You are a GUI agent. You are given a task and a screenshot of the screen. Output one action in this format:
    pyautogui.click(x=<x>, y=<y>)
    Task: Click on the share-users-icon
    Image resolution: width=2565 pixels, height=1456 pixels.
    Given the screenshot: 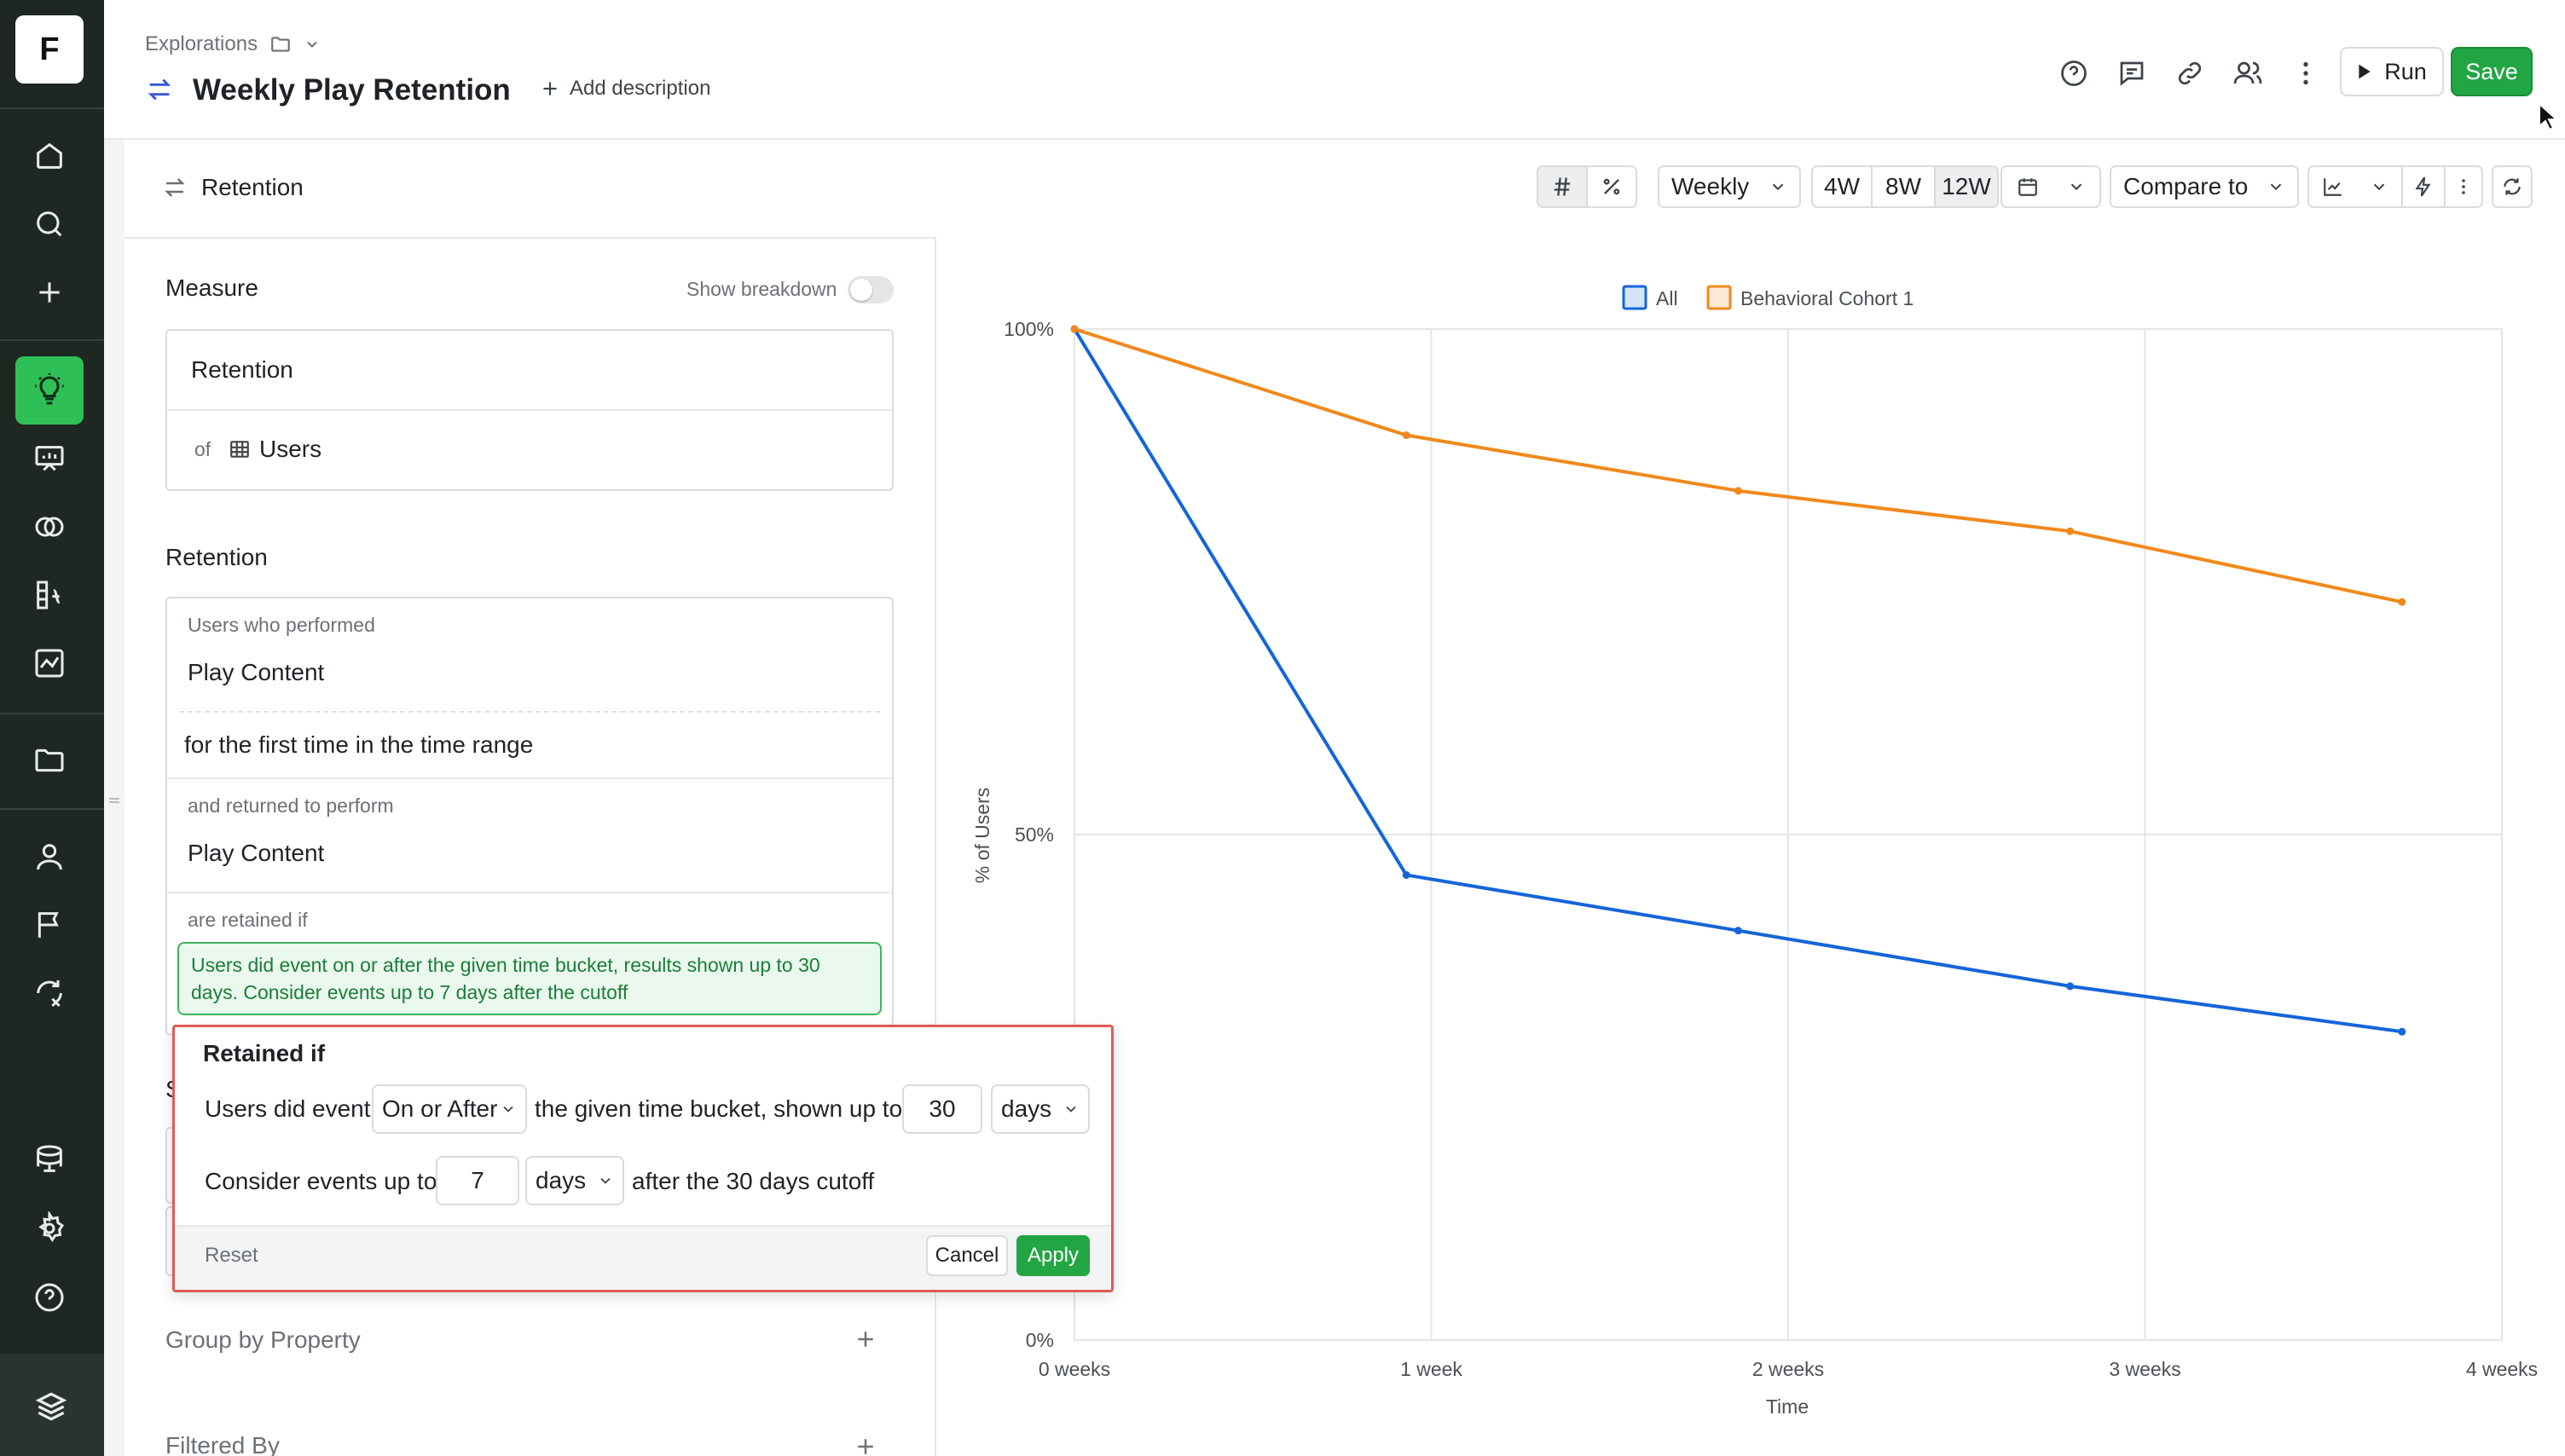 What is the action you would take?
    pyautogui.click(x=2248, y=73)
    